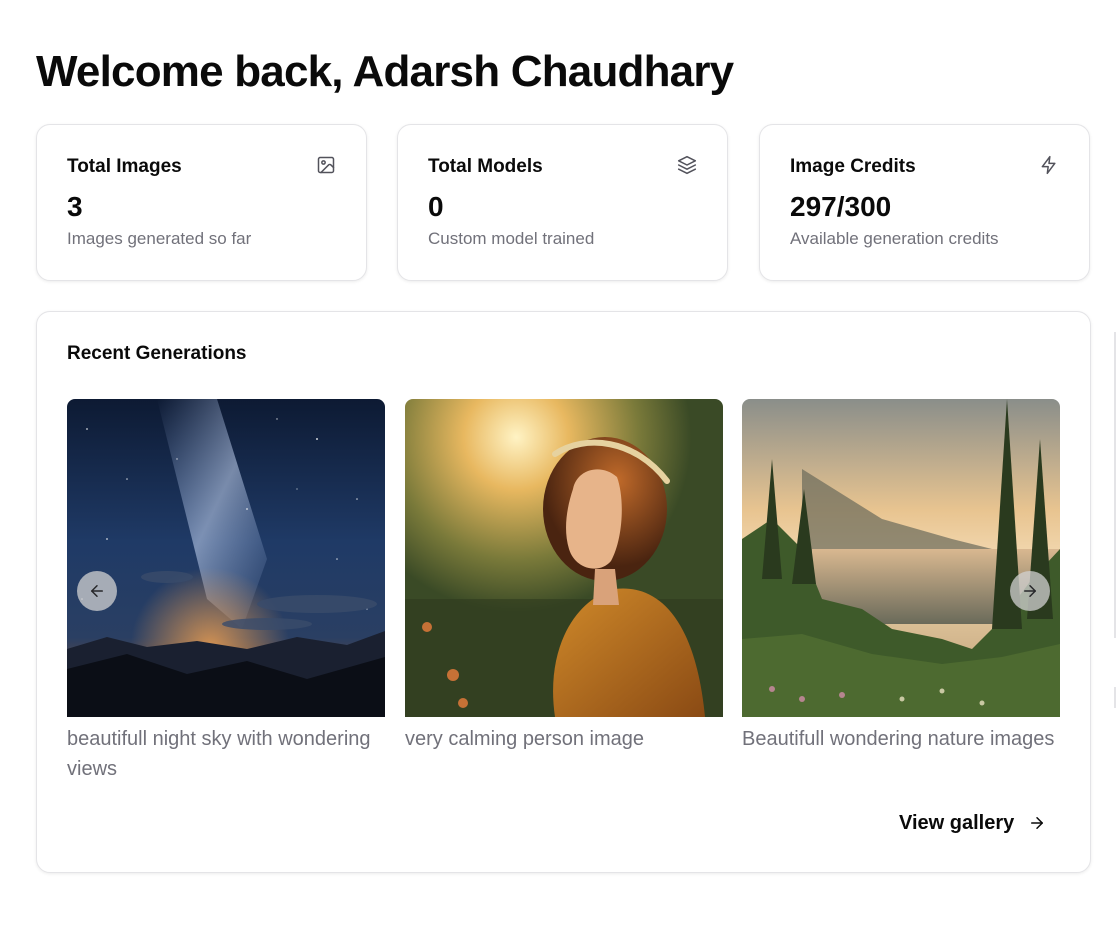 This screenshot has height=926, width=1116. What do you see at coordinates (201, 202) in the screenshot?
I see `stat-card-total-images: Total Images 3 Images generated so far` at bounding box center [201, 202].